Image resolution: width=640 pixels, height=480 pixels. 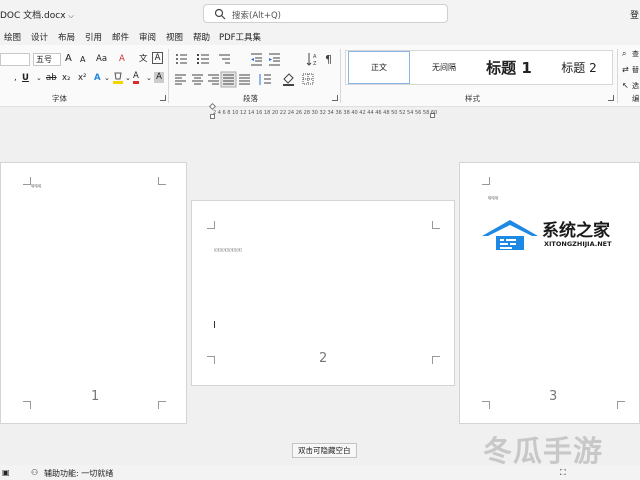 What do you see at coordinates (159, 77) in the screenshot?
I see `char-shading-button: A` at bounding box center [159, 77].